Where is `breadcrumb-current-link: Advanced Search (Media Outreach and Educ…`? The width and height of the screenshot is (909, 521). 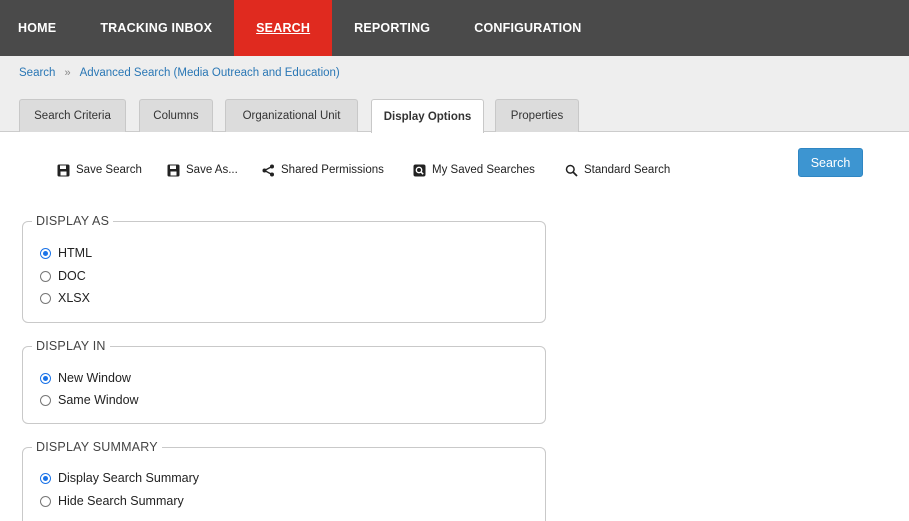 breadcrumb-current-link: Advanced Search (Media Outreach and Educ… is located at coordinates (210, 73).